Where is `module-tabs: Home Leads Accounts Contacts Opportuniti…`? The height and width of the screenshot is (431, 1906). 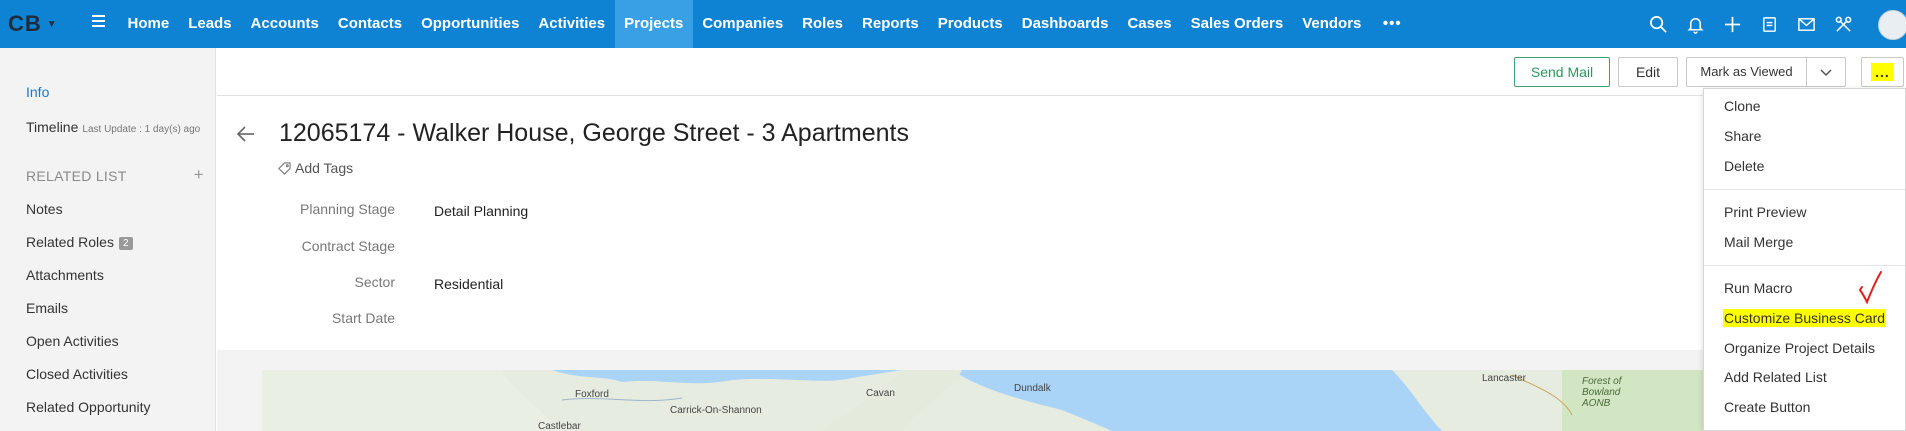 module-tabs: Home Leads Accounts Contacts Opportuniti… is located at coordinates (766, 24).